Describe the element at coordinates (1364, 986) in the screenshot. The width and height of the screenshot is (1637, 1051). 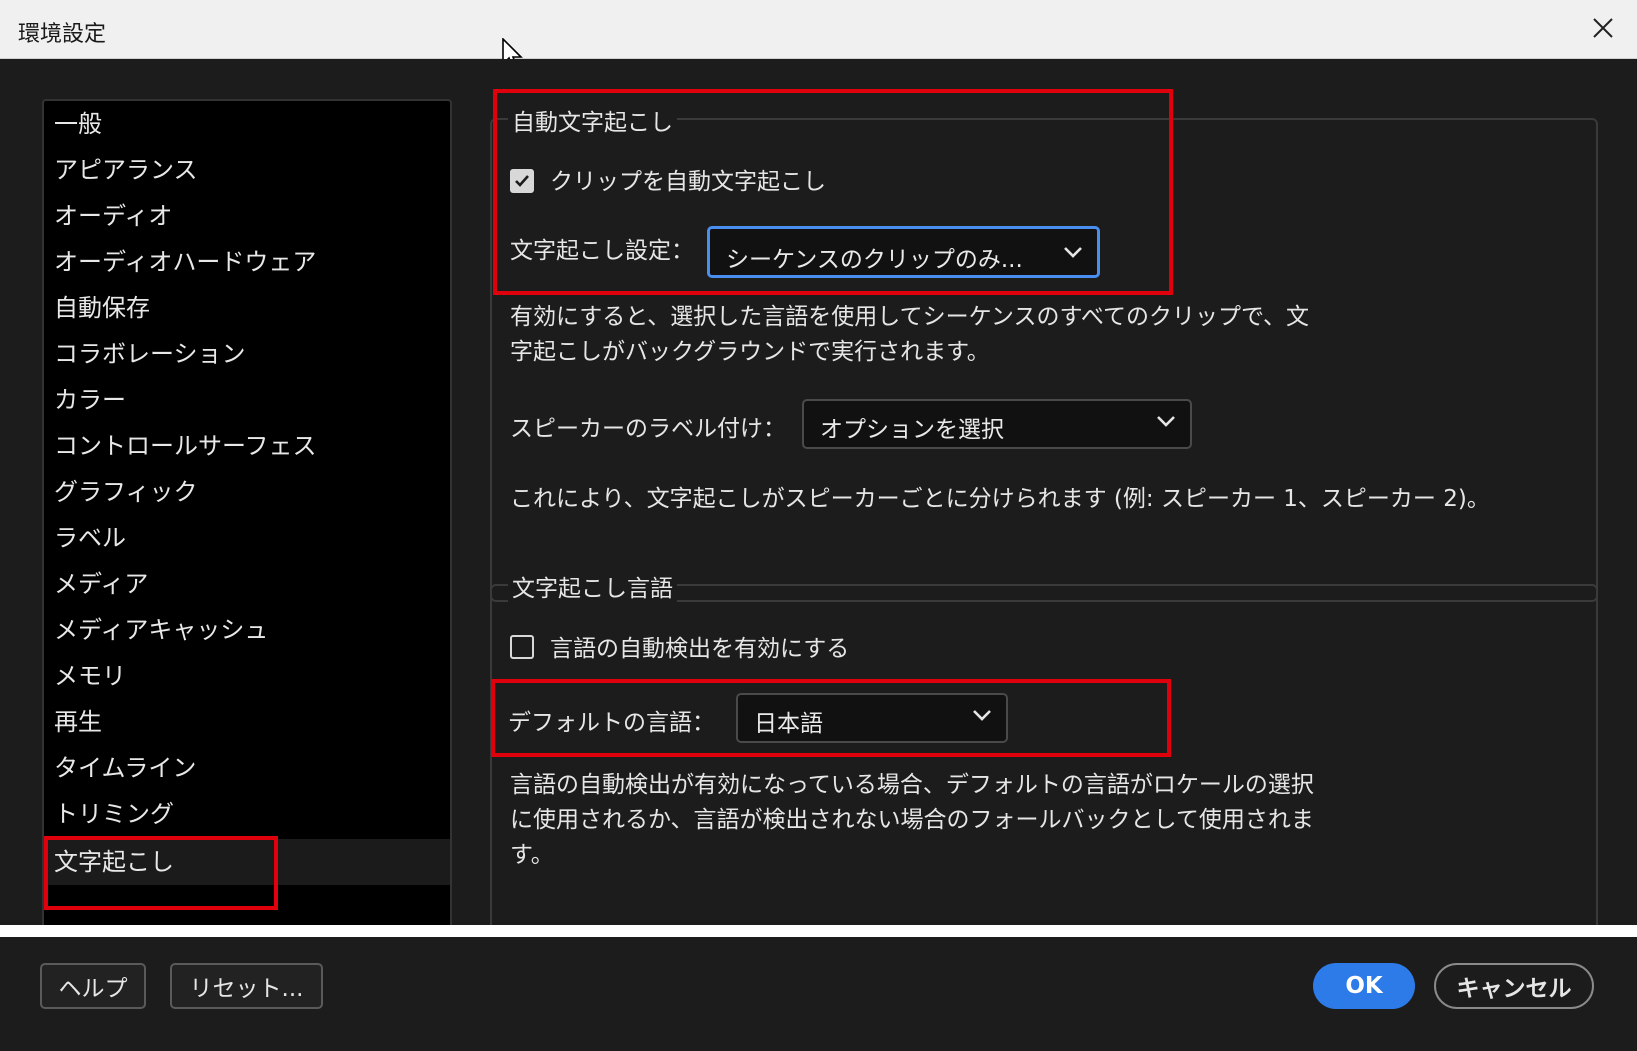
I see `ok-button: OK` at that location.